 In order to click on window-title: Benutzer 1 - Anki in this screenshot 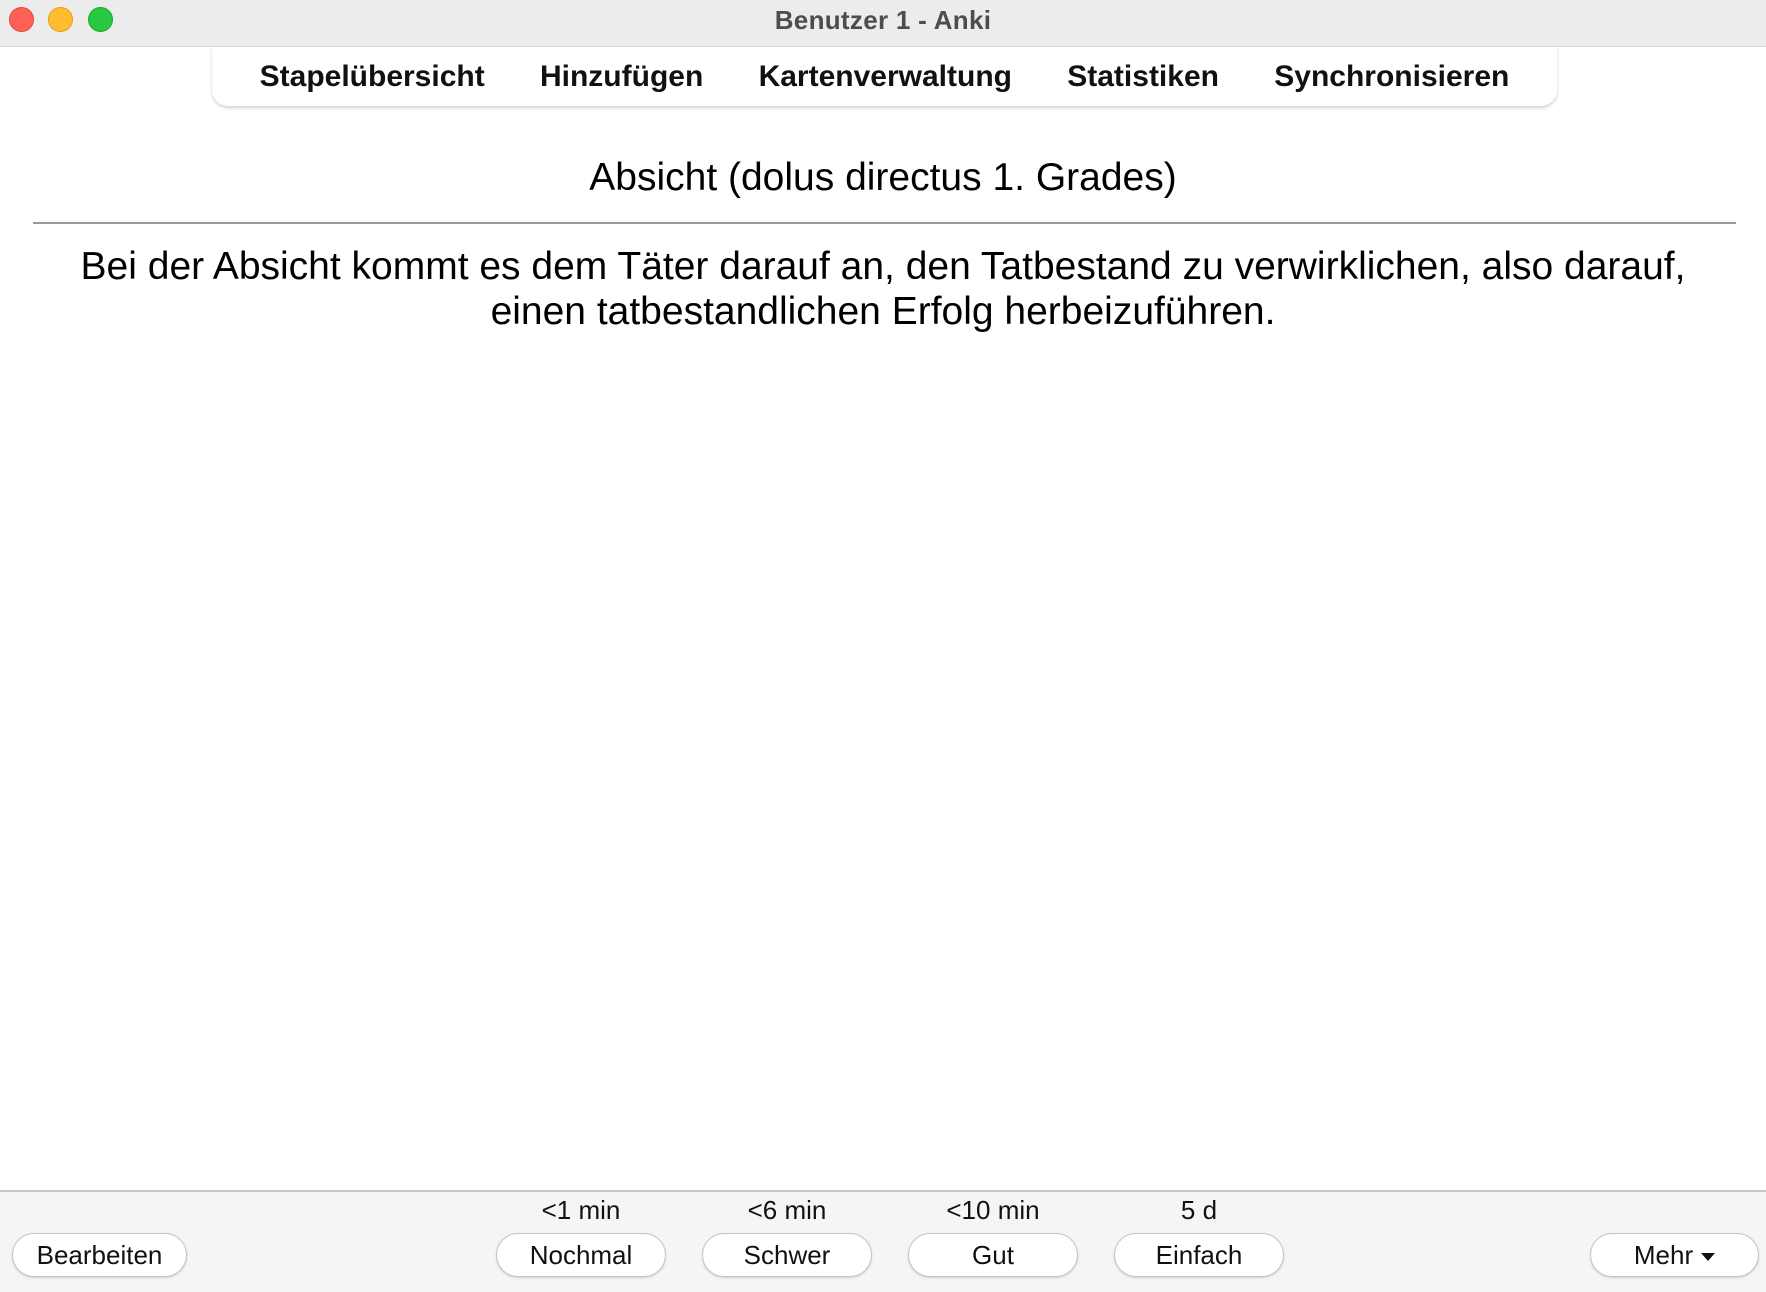, I will do `click(883, 20)`.